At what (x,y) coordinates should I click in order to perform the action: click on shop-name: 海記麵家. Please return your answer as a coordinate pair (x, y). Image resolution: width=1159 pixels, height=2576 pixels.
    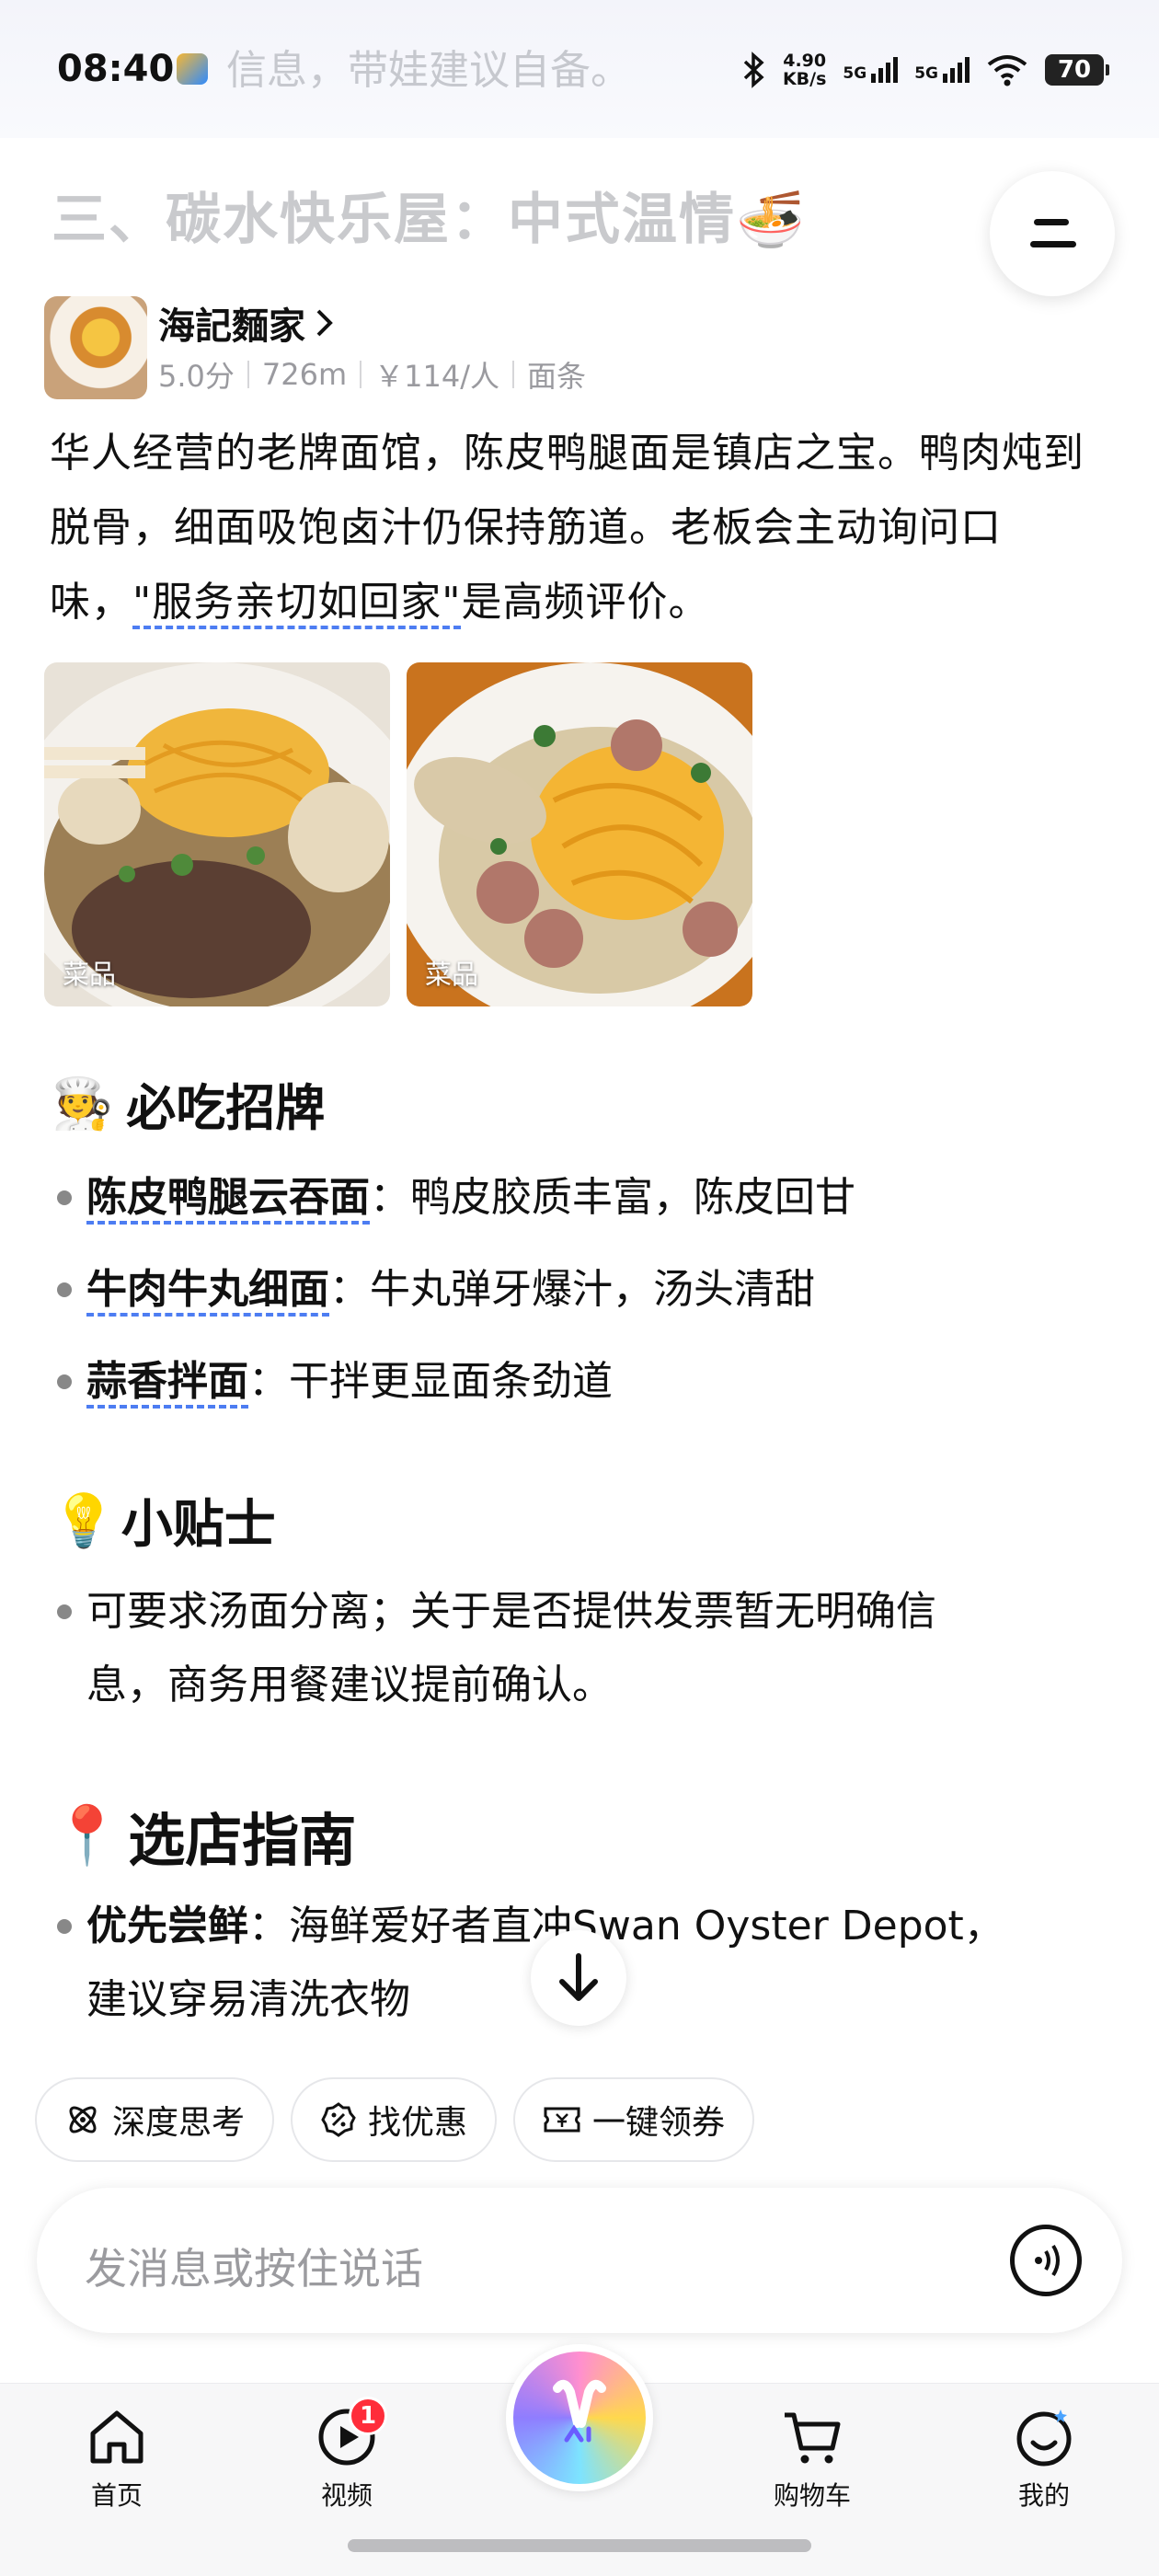
    Looking at the image, I should click on (246, 323).